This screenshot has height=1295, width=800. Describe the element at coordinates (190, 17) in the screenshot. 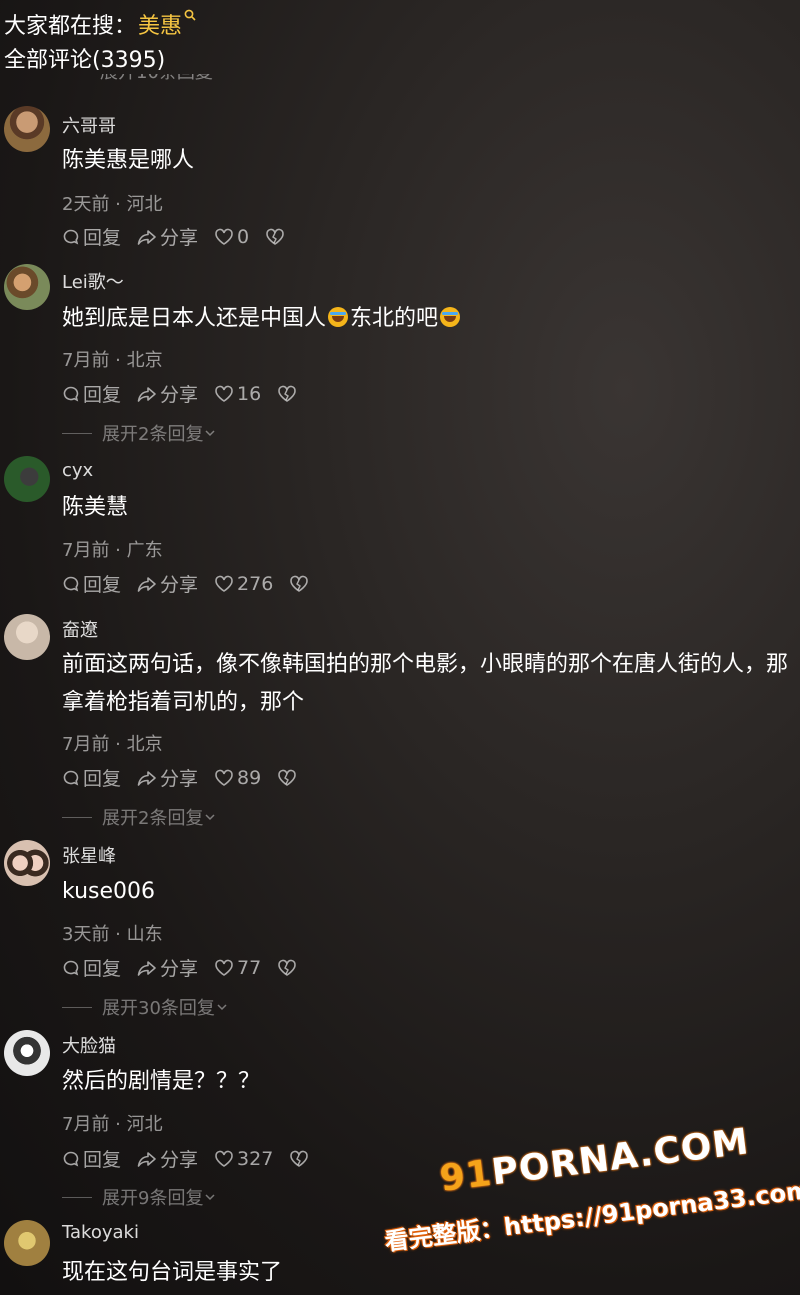

I see `search-icon` at that location.